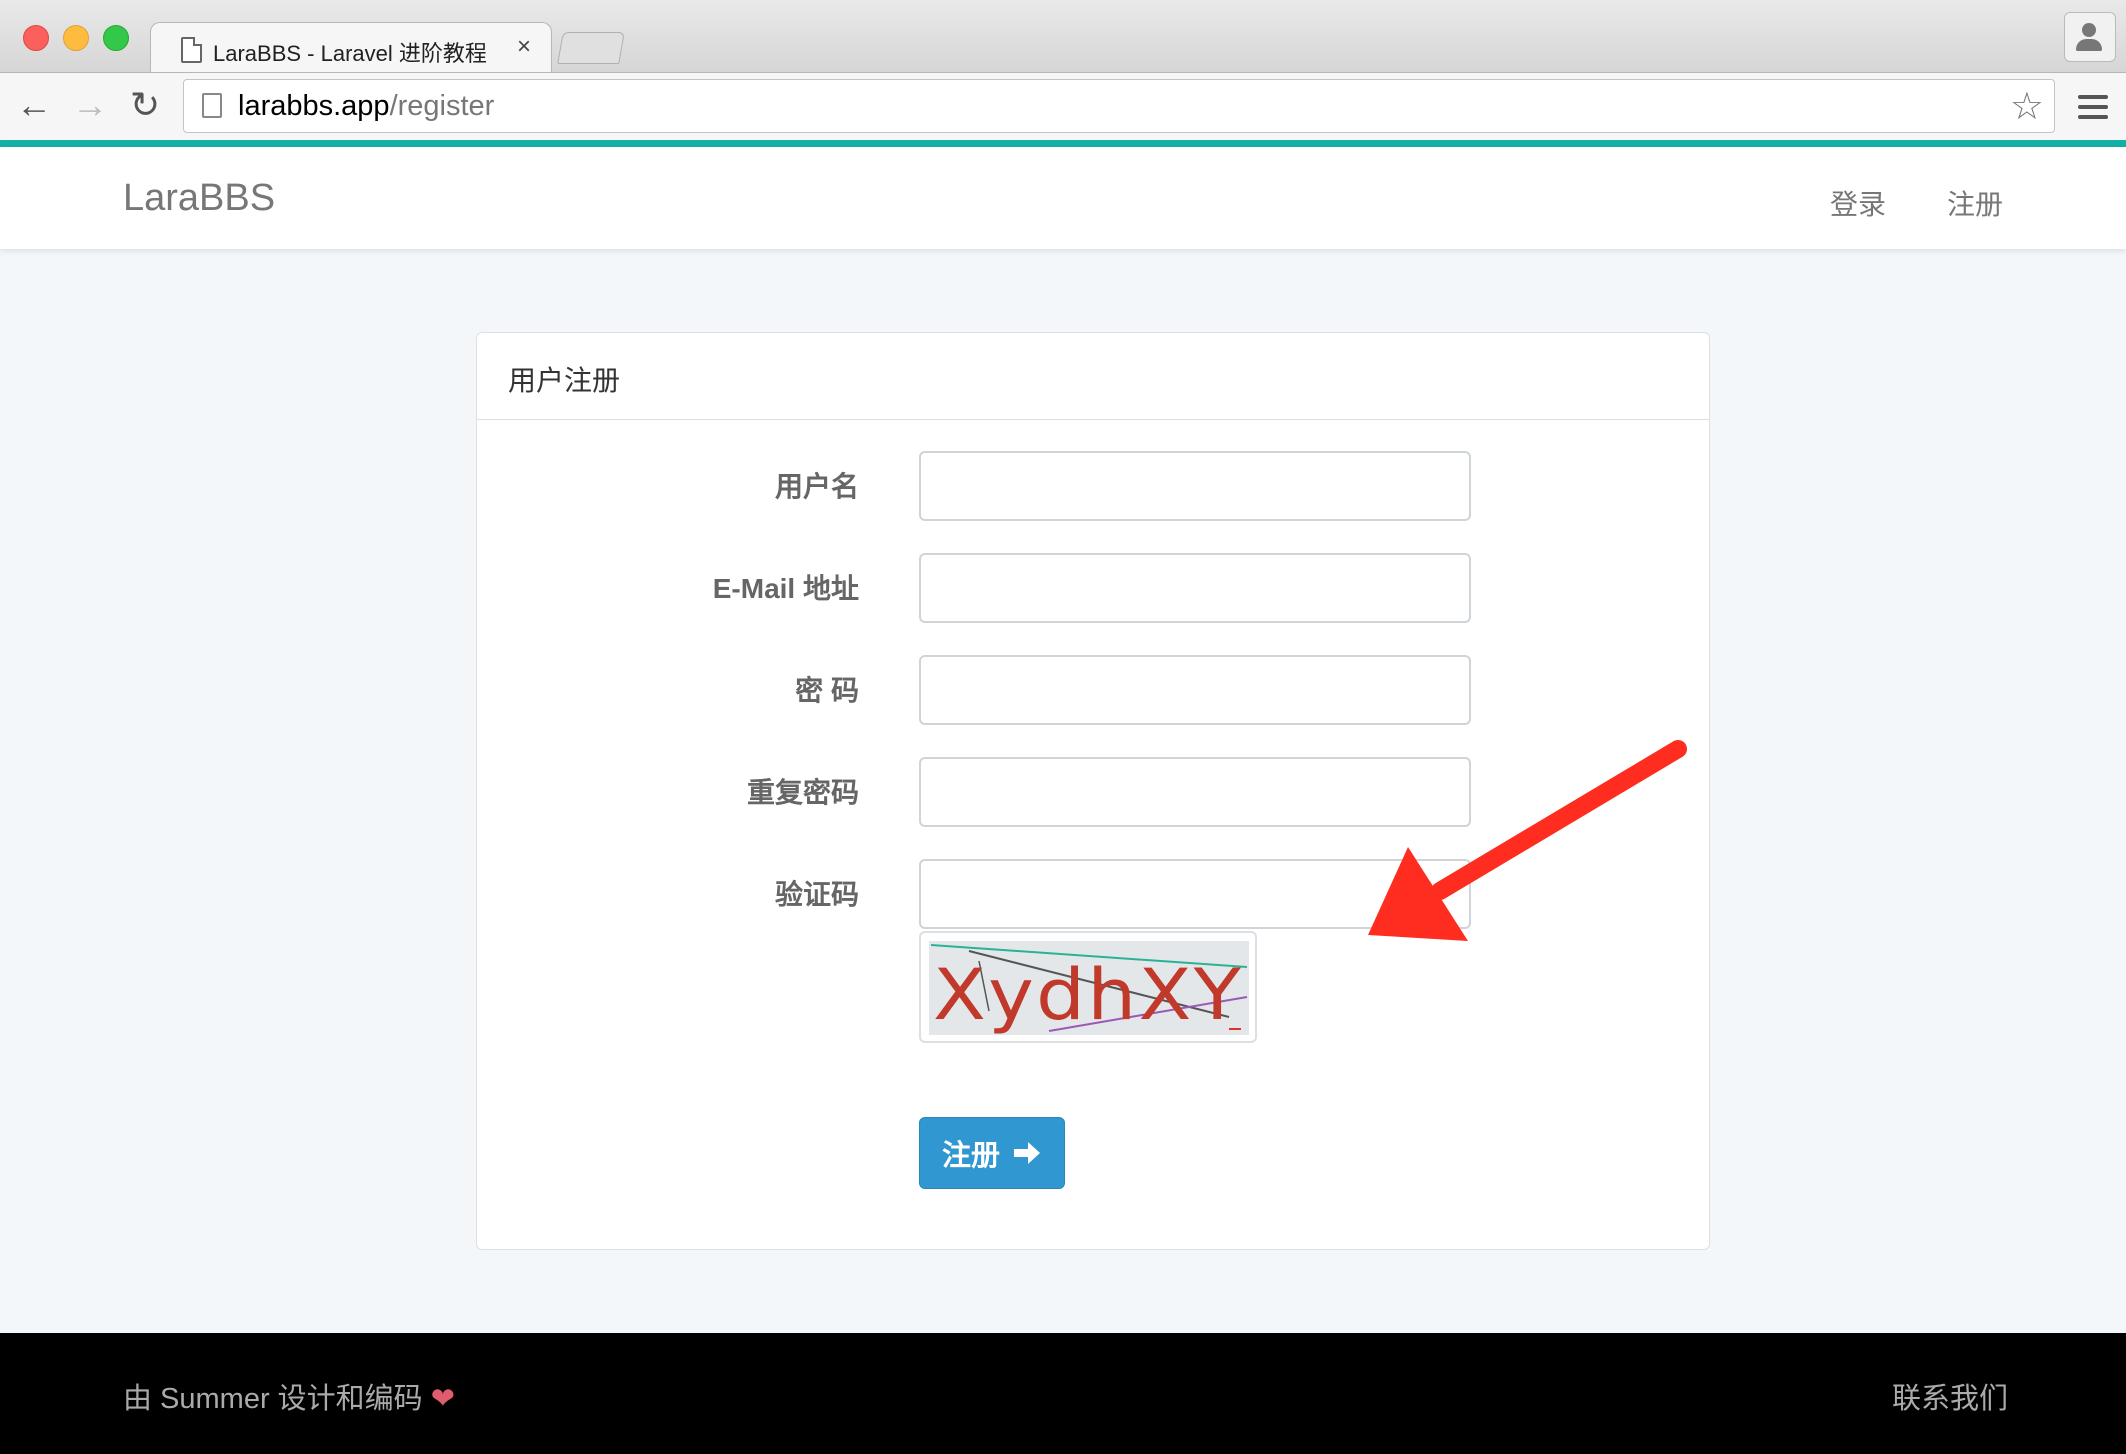 The width and height of the screenshot is (2126, 1454). What do you see at coordinates (350, 53) in the screenshot?
I see `tab-title: LaraBBS - Laravel 进阶教程` at bounding box center [350, 53].